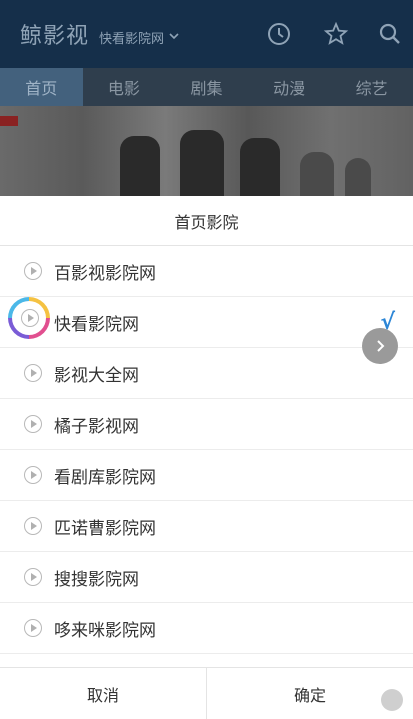 Image resolution: width=413 pixels, height=719 pixels. What do you see at coordinates (105, 630) in the screenshot?
I see `option-label: 哆来咪影院网` at bounding box center [105, 630].